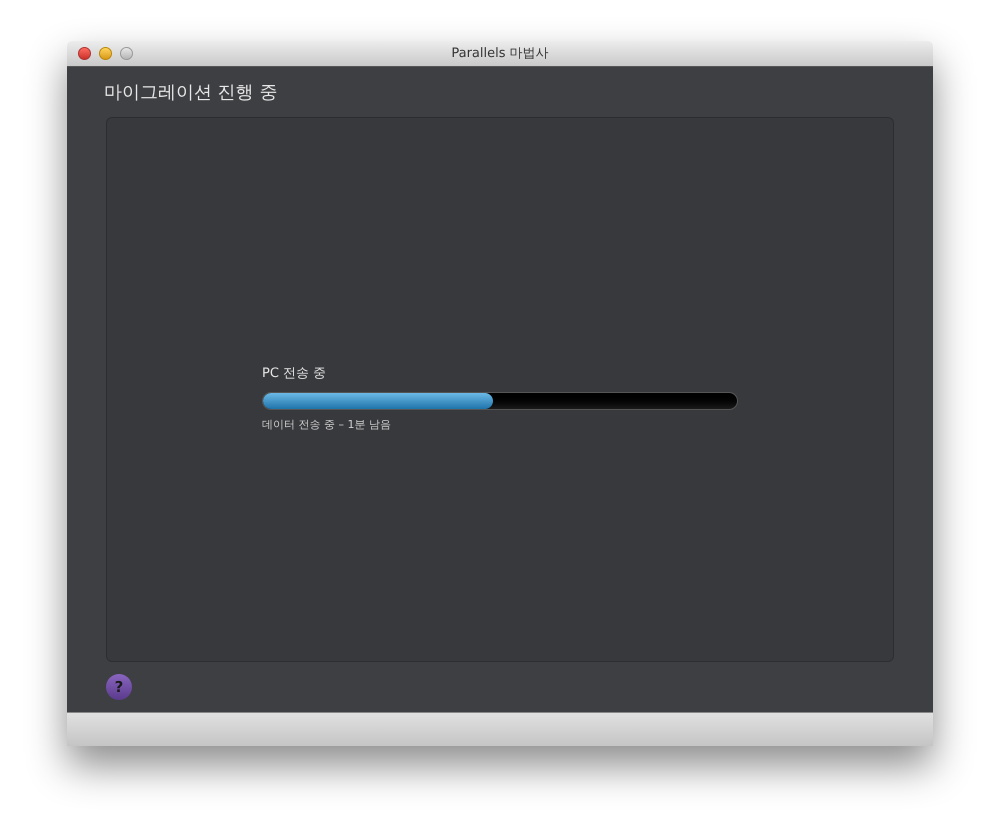  What do you see at coordinates (327, 424) in the screenshot?
I see `progress-status: 데이터 전송 중 – 1분 남음` at bounding box center [327, 424].